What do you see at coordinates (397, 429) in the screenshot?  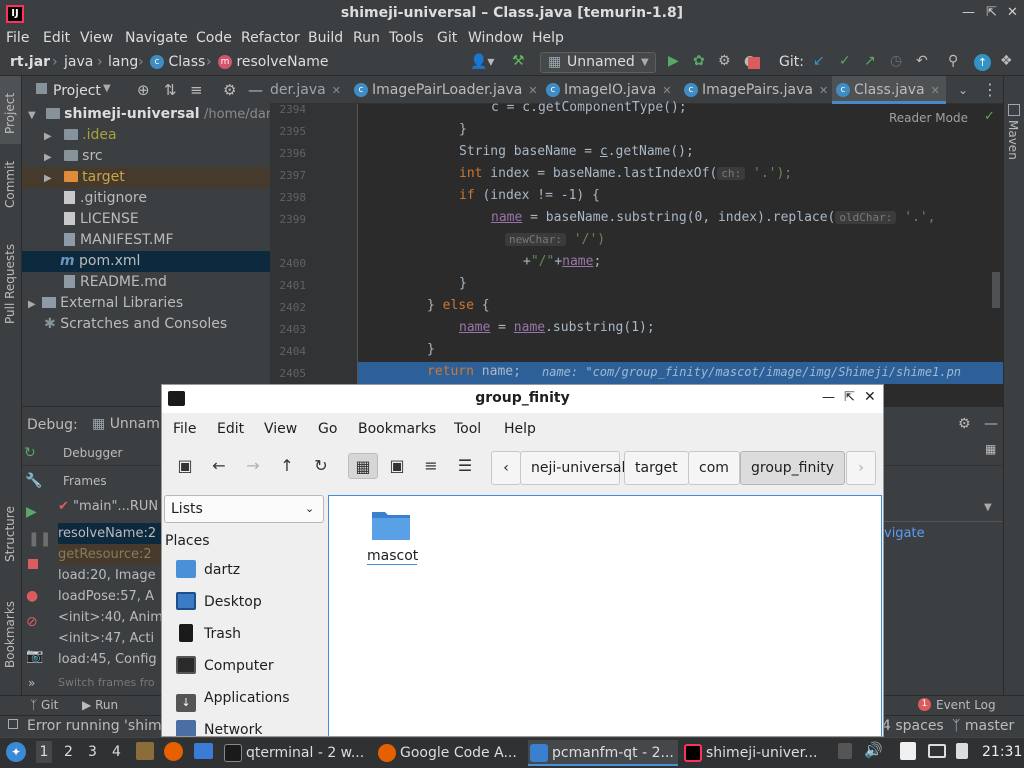 I see `fm-menu-bookmarks: Bookmarks` at bounding box center [397, 429].